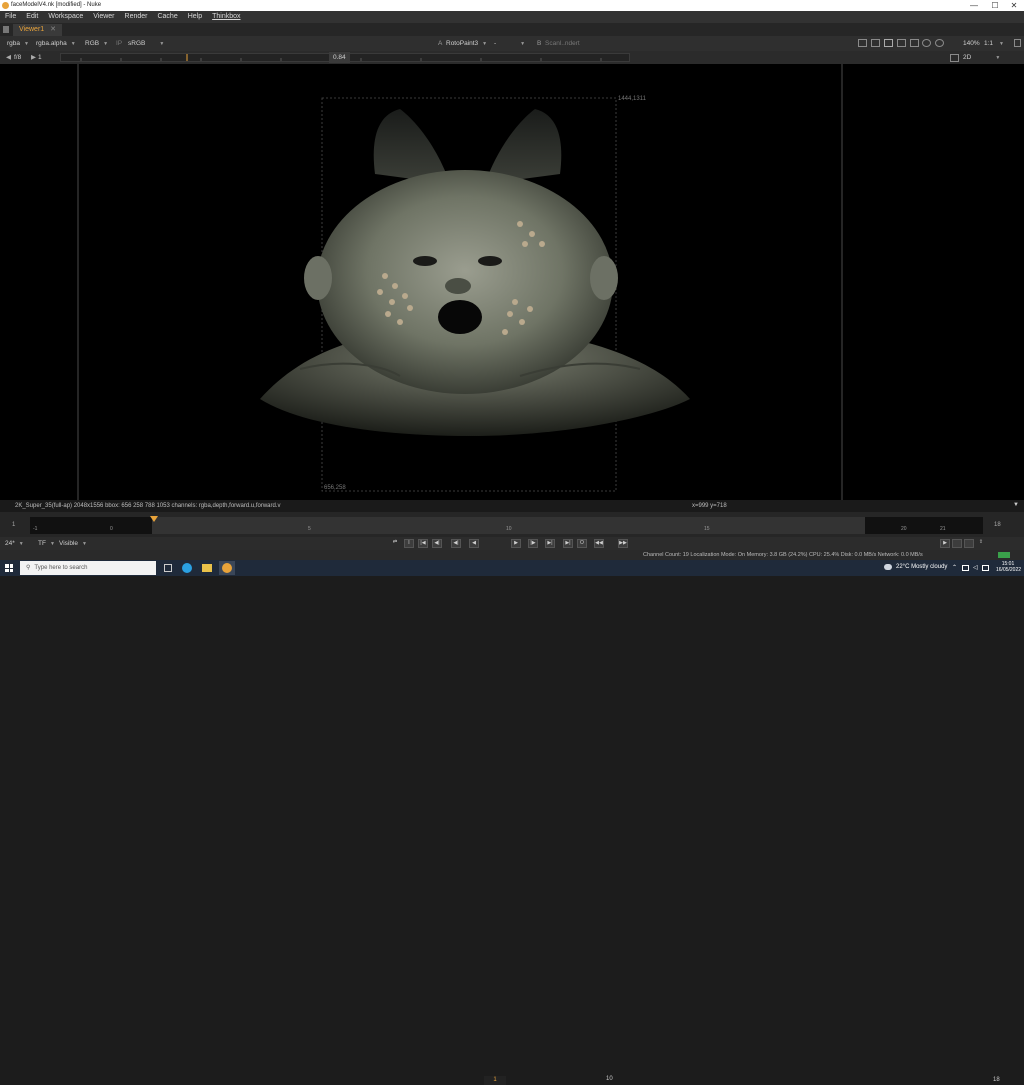 Image resolution: width=1024 pixels, height=1085 pixels. What do you see at coordinates (56, 43) in the screenshot?
I see `alpha-dropdown: rgba.alpha ▼` at bounding box center [56, 43].